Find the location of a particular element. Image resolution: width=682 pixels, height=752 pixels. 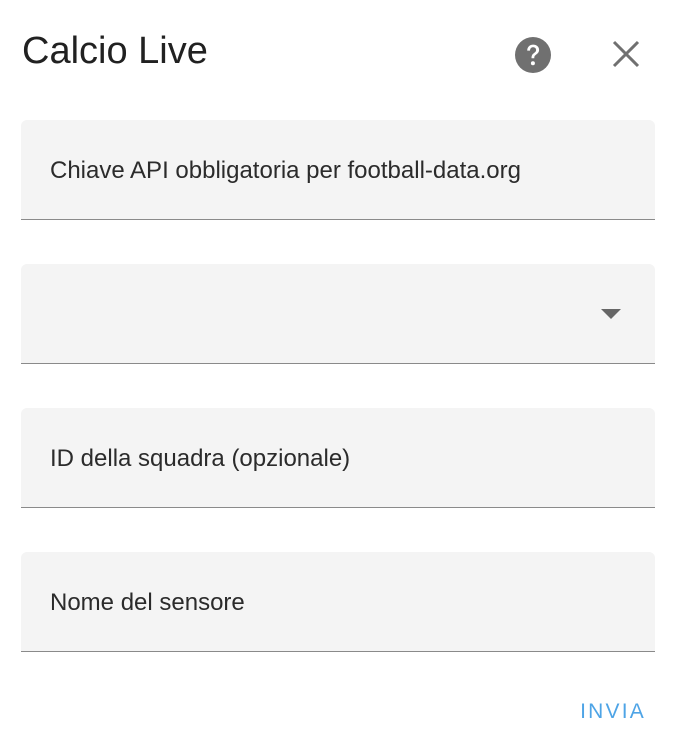

help-button is located at coordinates (533, 57).